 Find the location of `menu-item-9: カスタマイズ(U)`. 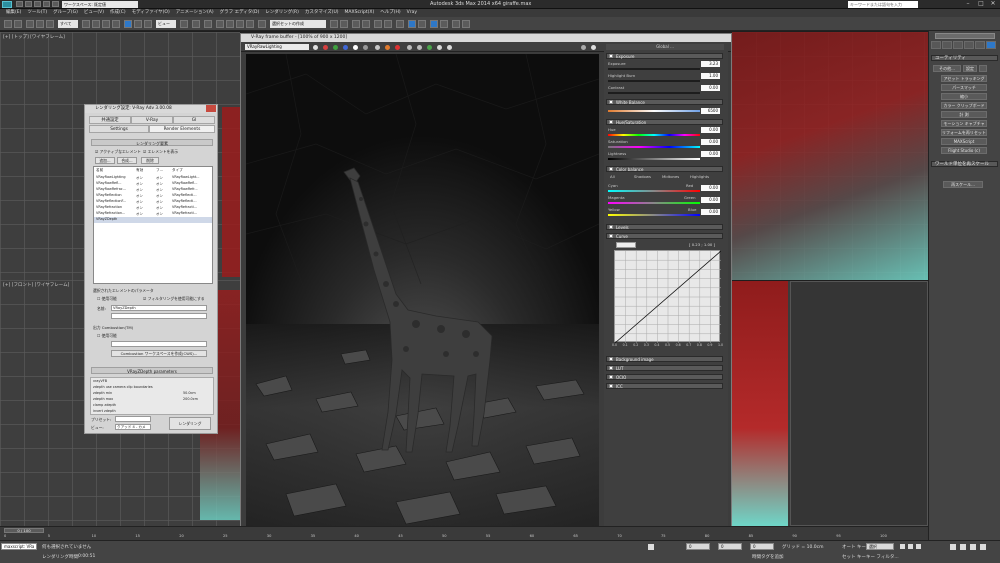

menu-item-9: カスタマイズ(U) is located at coordinates (322, 13).